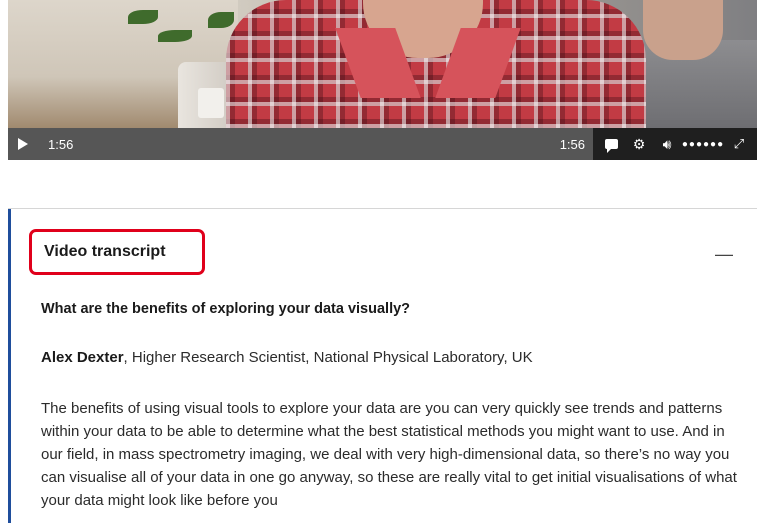 The height and width of the screenshot is (523, 757). I want to click on control-icon-group: ⚙ 🔊︎ ●●●●●● ⤢, so click(675, 144).